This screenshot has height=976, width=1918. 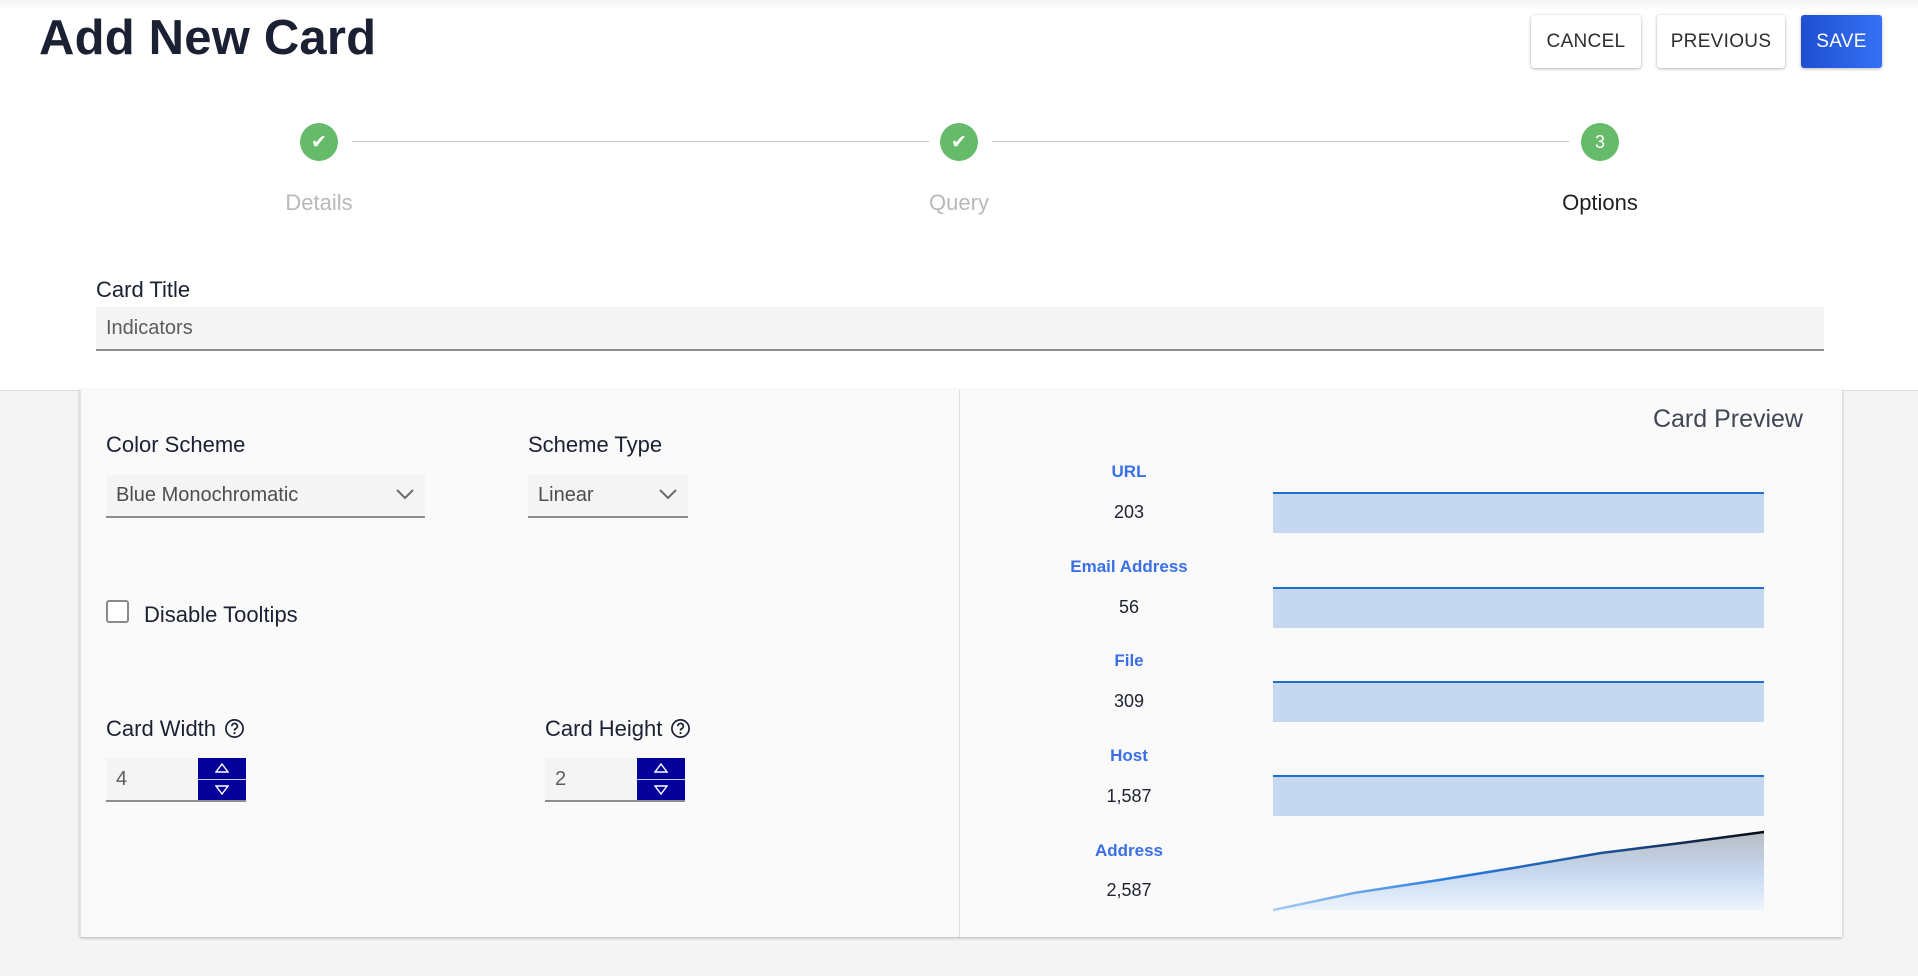 What do you see at coordinates (1721, 41) in the screenshot?
I see `previous-button: PREVIOUS` at bounding box center [1721, 41].